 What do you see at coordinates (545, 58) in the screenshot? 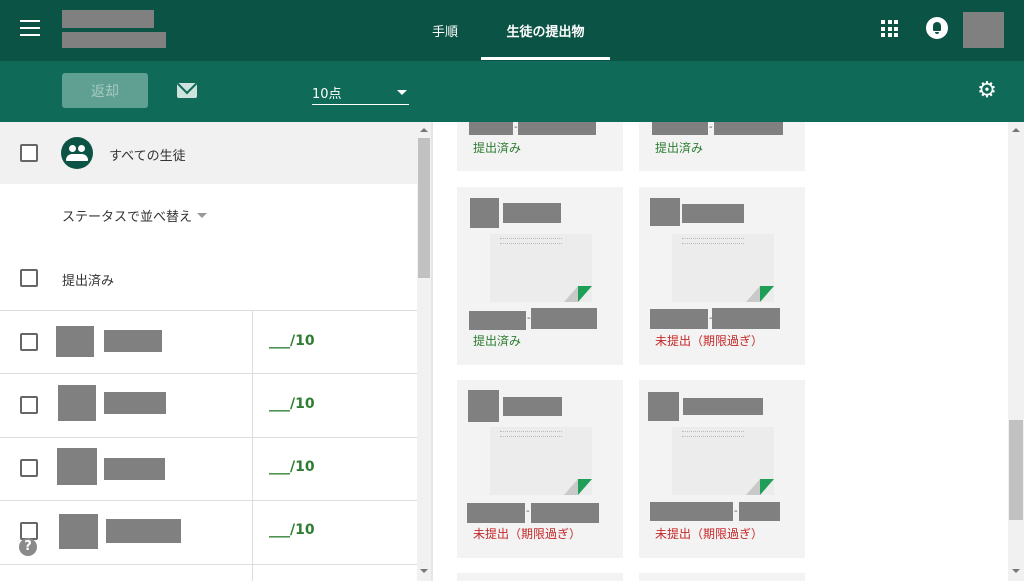
I see `active-tab-indicator` at bounding box center [545, 58].